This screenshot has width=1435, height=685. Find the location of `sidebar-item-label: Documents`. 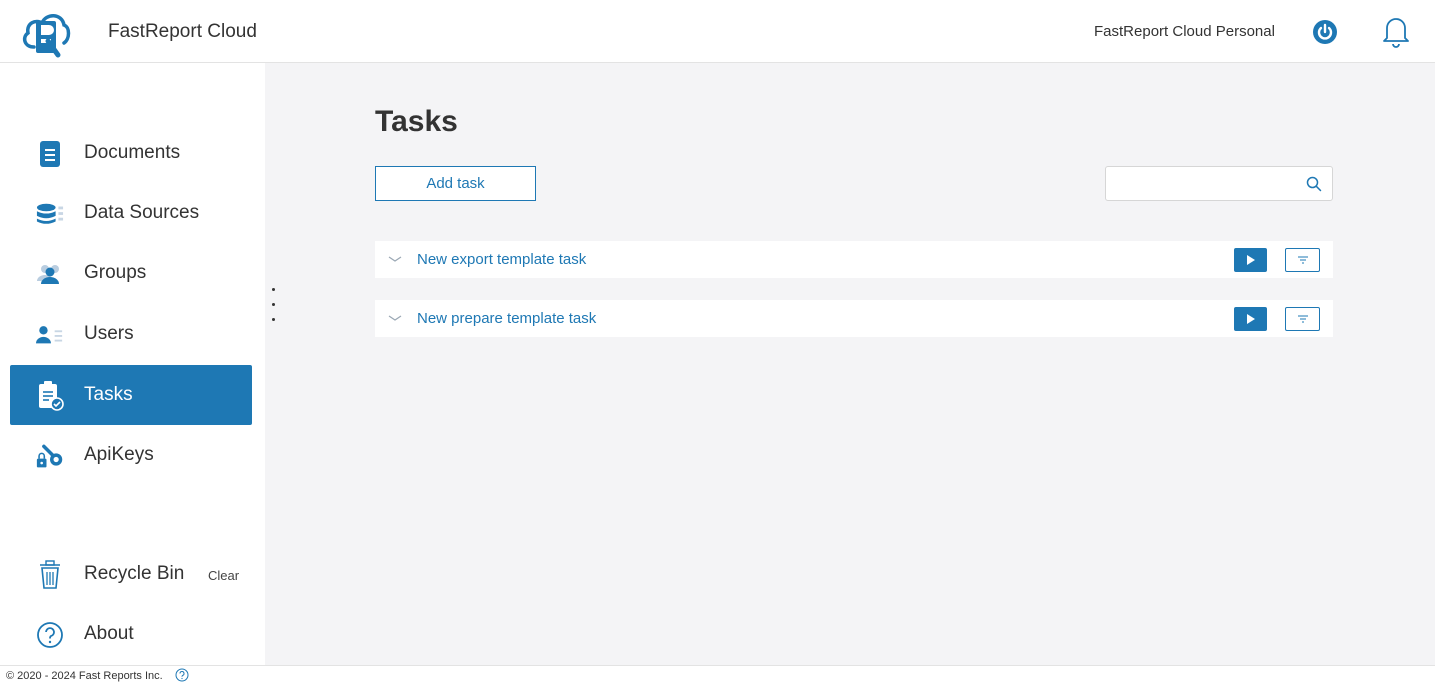

sidebar-item-label: Documents is located at coordinates (132, 152).